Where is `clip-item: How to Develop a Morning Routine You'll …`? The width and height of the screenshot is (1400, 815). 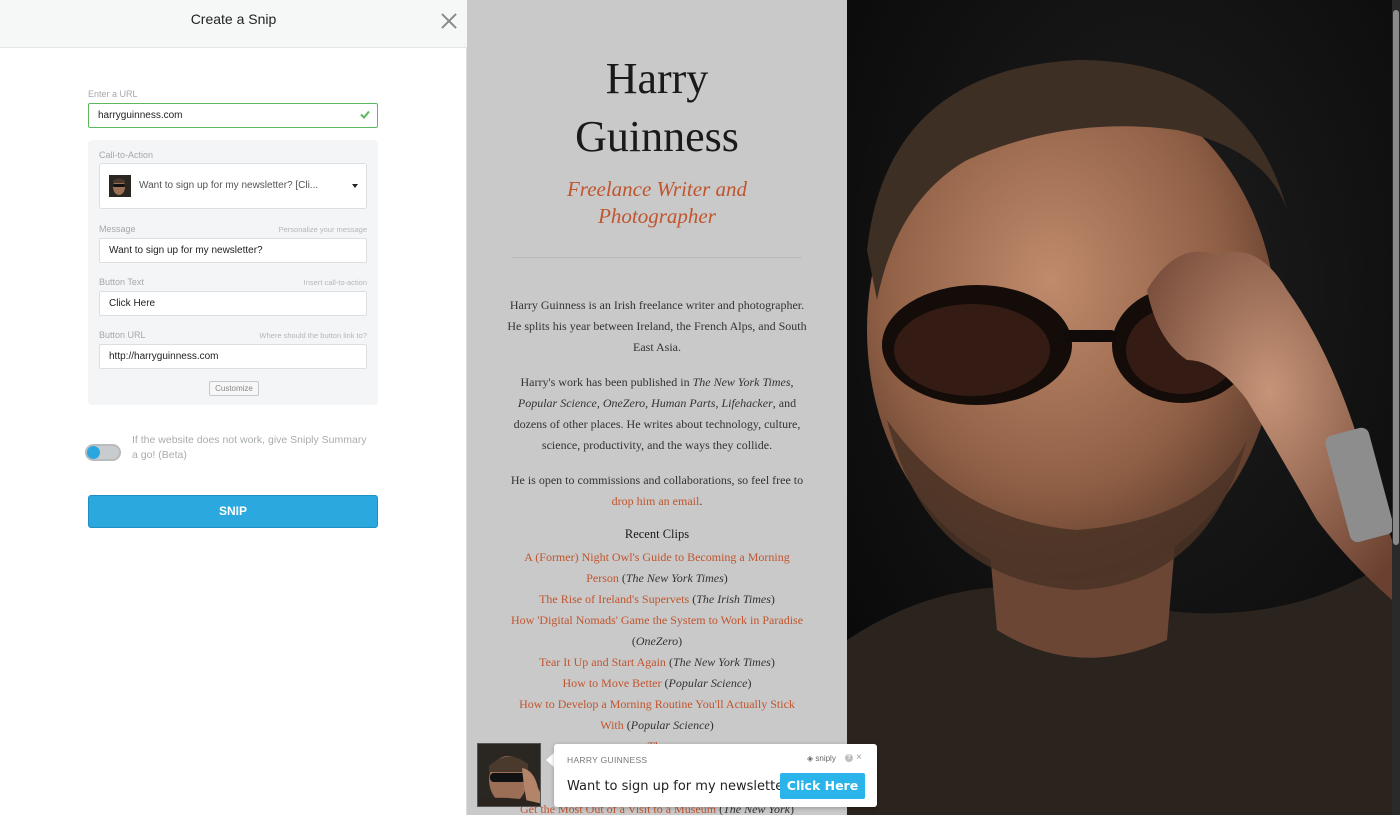
clip-item: How to Develop a Morning Routine You'll … is located at coordinates (657, 715).